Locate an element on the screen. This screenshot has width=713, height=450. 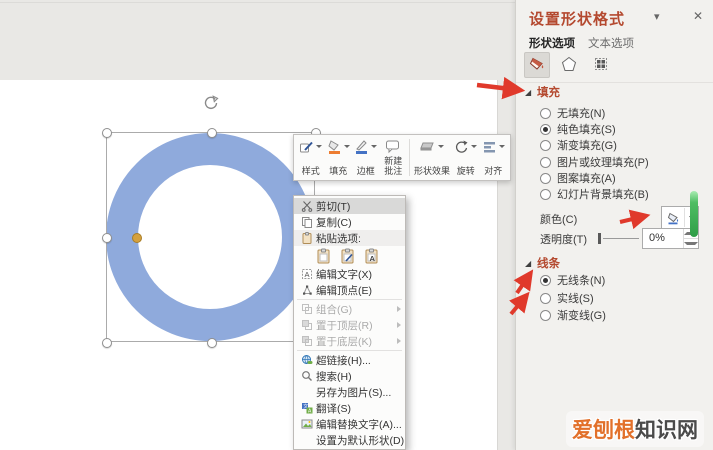
alt-text-icon is located at coordinates (306, 424).